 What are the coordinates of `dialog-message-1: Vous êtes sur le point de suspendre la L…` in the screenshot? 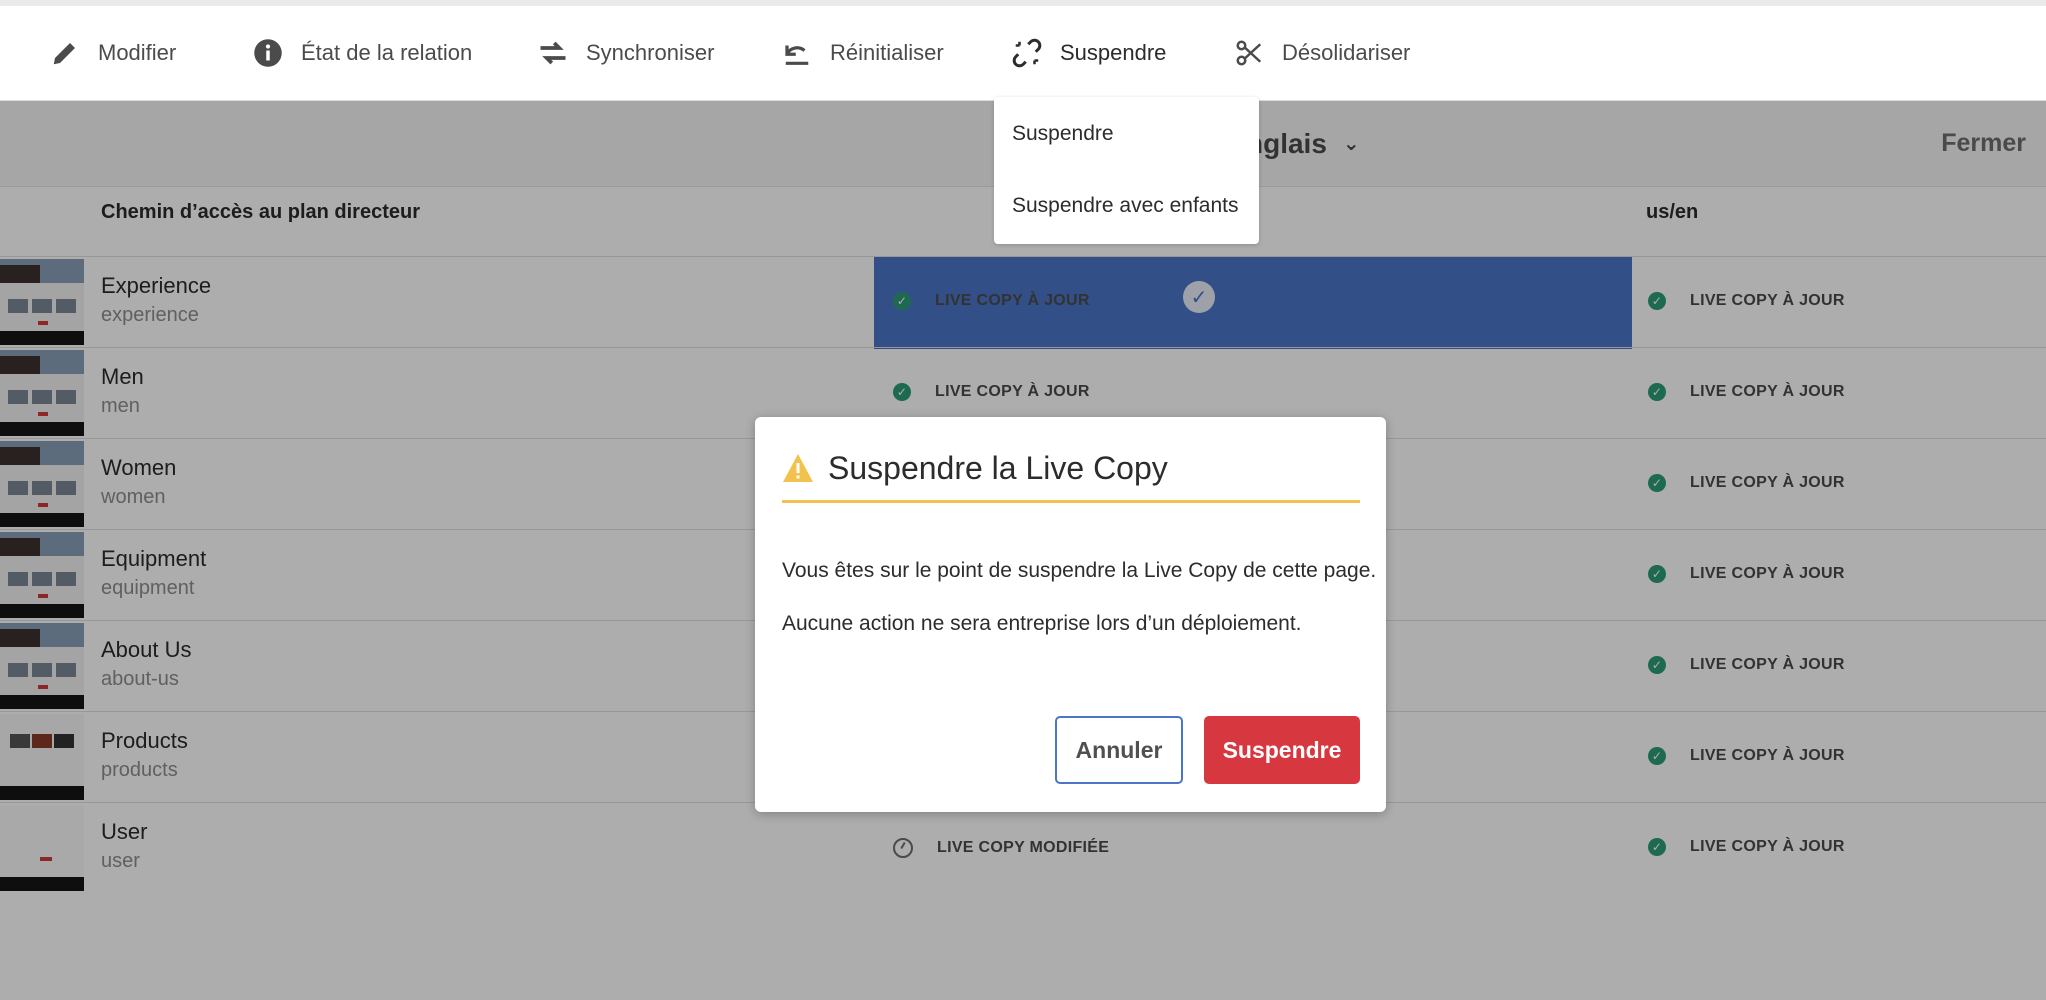 It's located at (1079, 570).